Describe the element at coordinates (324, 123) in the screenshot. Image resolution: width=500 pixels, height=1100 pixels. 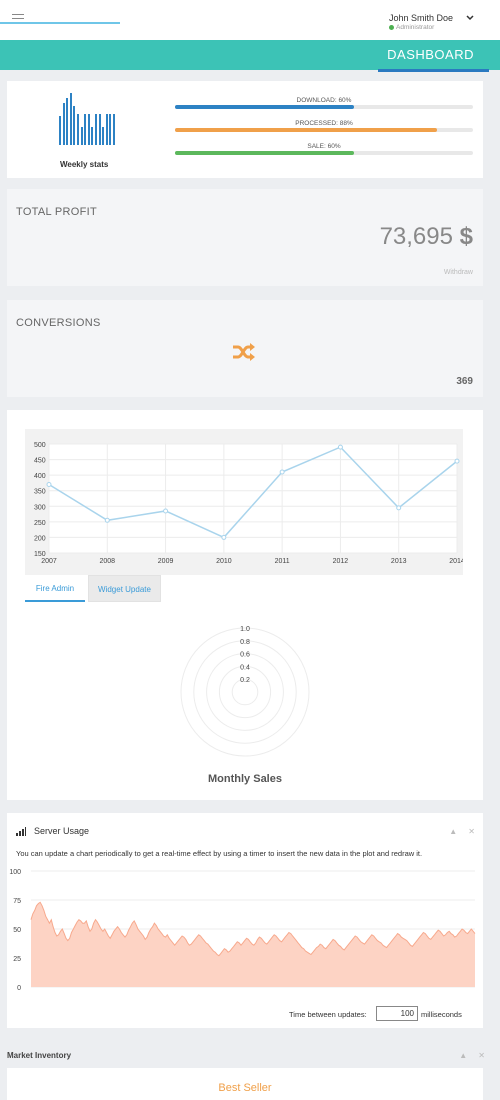
I see `processed-label: PROCESSED: 88%` at that location.